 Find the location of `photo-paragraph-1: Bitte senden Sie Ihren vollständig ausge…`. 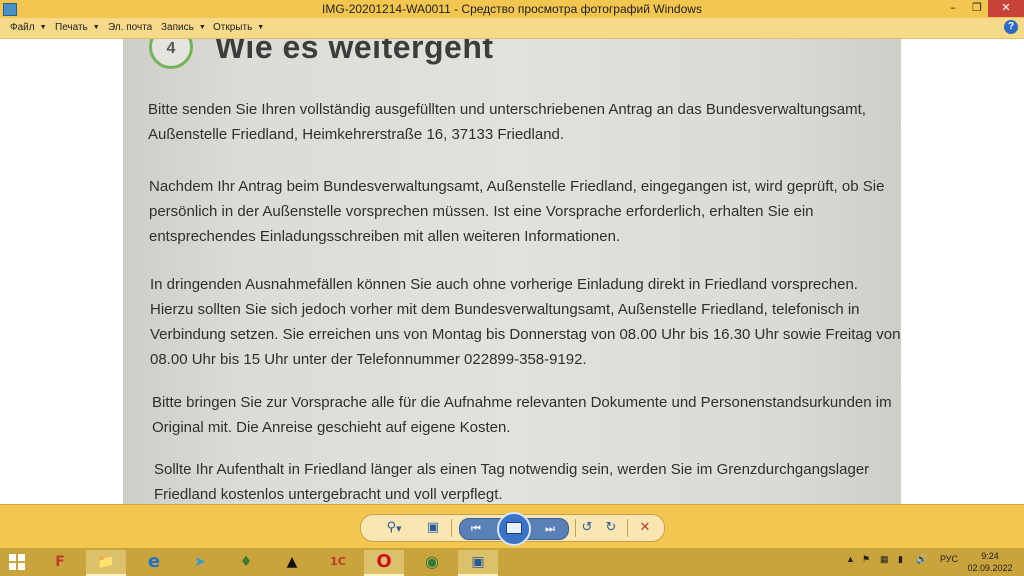

photo-paragraph-1: Bitte senden Sie Ihren vollständig ausge… is located at coordinates (507, 122).